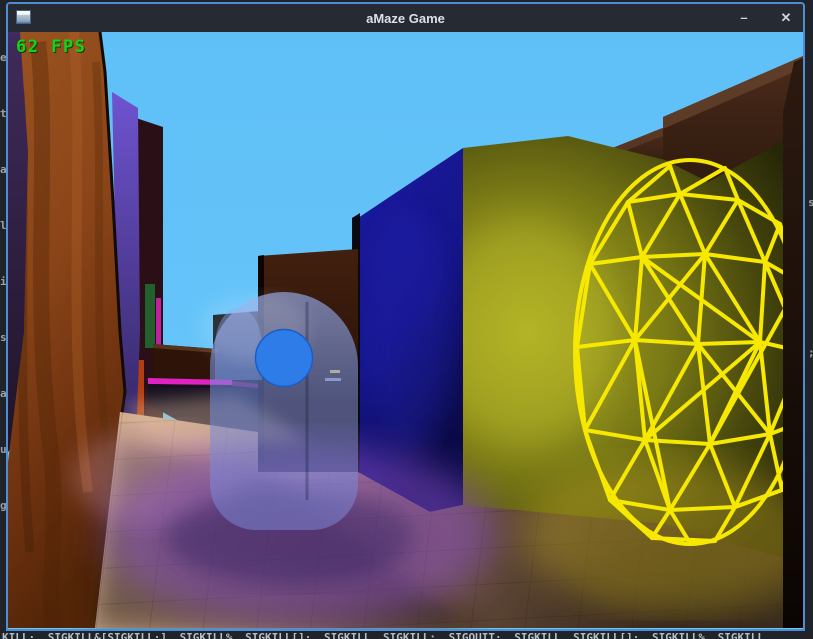  Describe the element at coordinates (810, 277) in the screenshot. I see `terminal-fragment-right: s ;` at that location.